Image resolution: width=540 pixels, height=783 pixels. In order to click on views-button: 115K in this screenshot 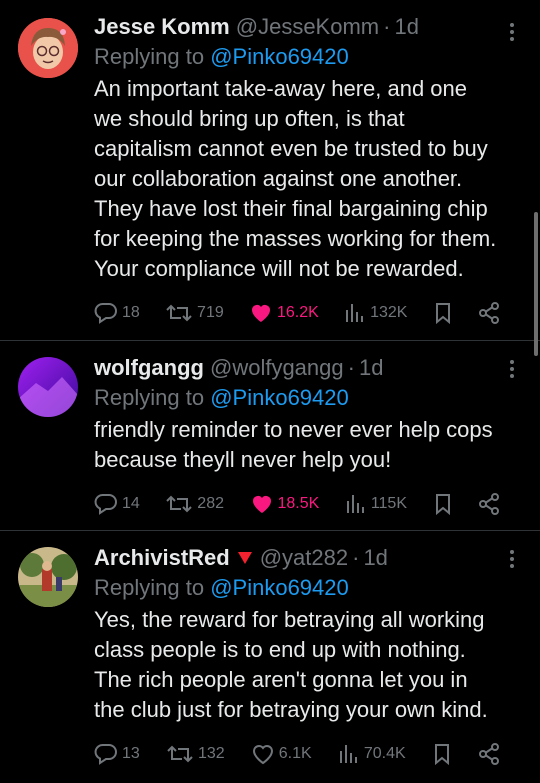, I will do `click(376, 504)`.